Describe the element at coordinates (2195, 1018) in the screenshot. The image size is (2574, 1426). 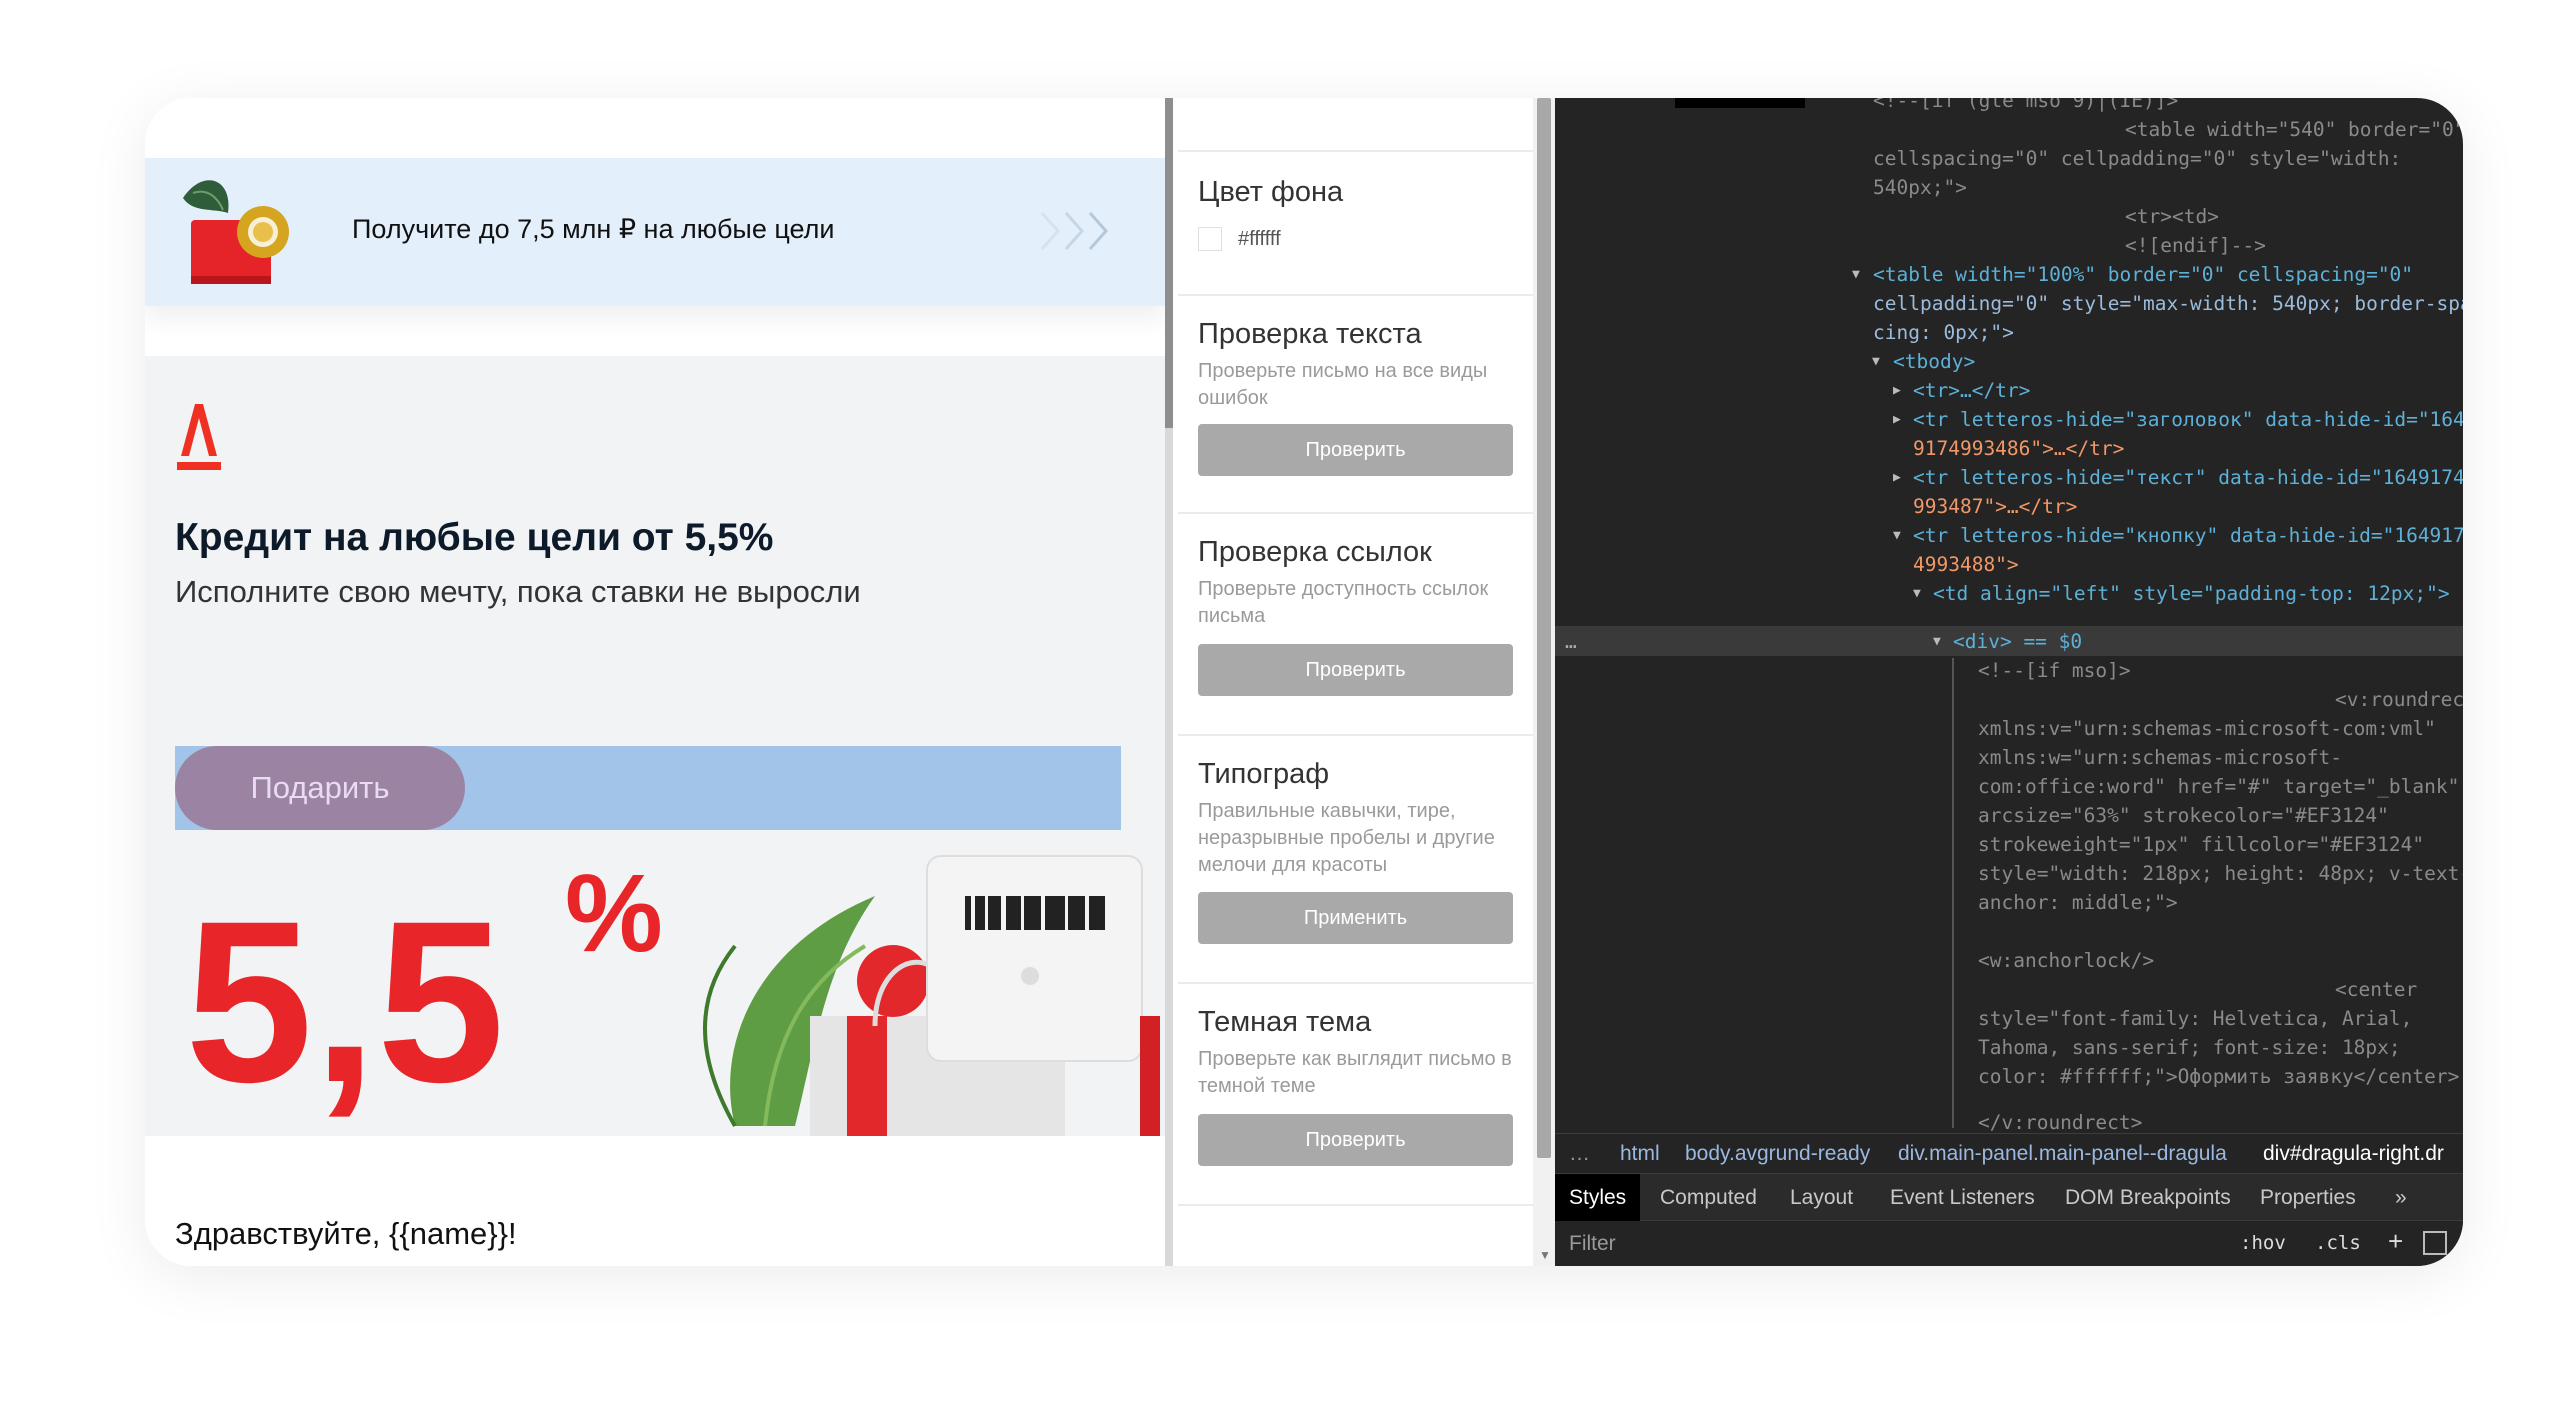
I see `code-line: style="font-family: Helvetica, Arial,` at that location.